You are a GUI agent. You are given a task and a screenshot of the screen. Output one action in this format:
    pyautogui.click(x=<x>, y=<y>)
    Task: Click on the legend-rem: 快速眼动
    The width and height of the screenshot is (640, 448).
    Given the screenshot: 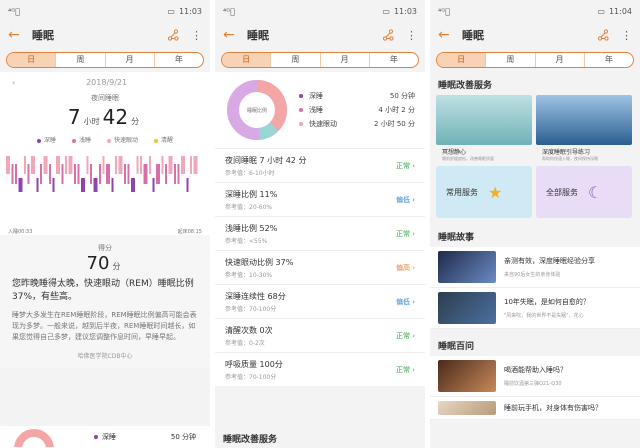 What is the action you would take?
    pyautogui.click(x=122, y=139)
    